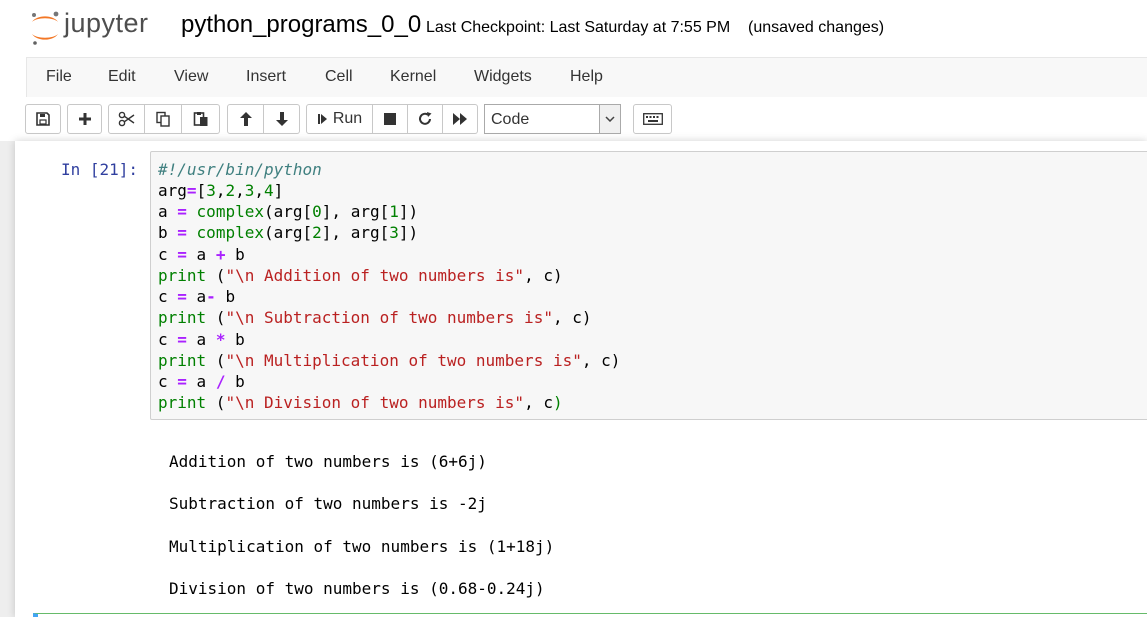  What do you see at coordinates (510, 119) in the screenshot?
I see `cell-type-value: Code` at bounding box center [510, 119].